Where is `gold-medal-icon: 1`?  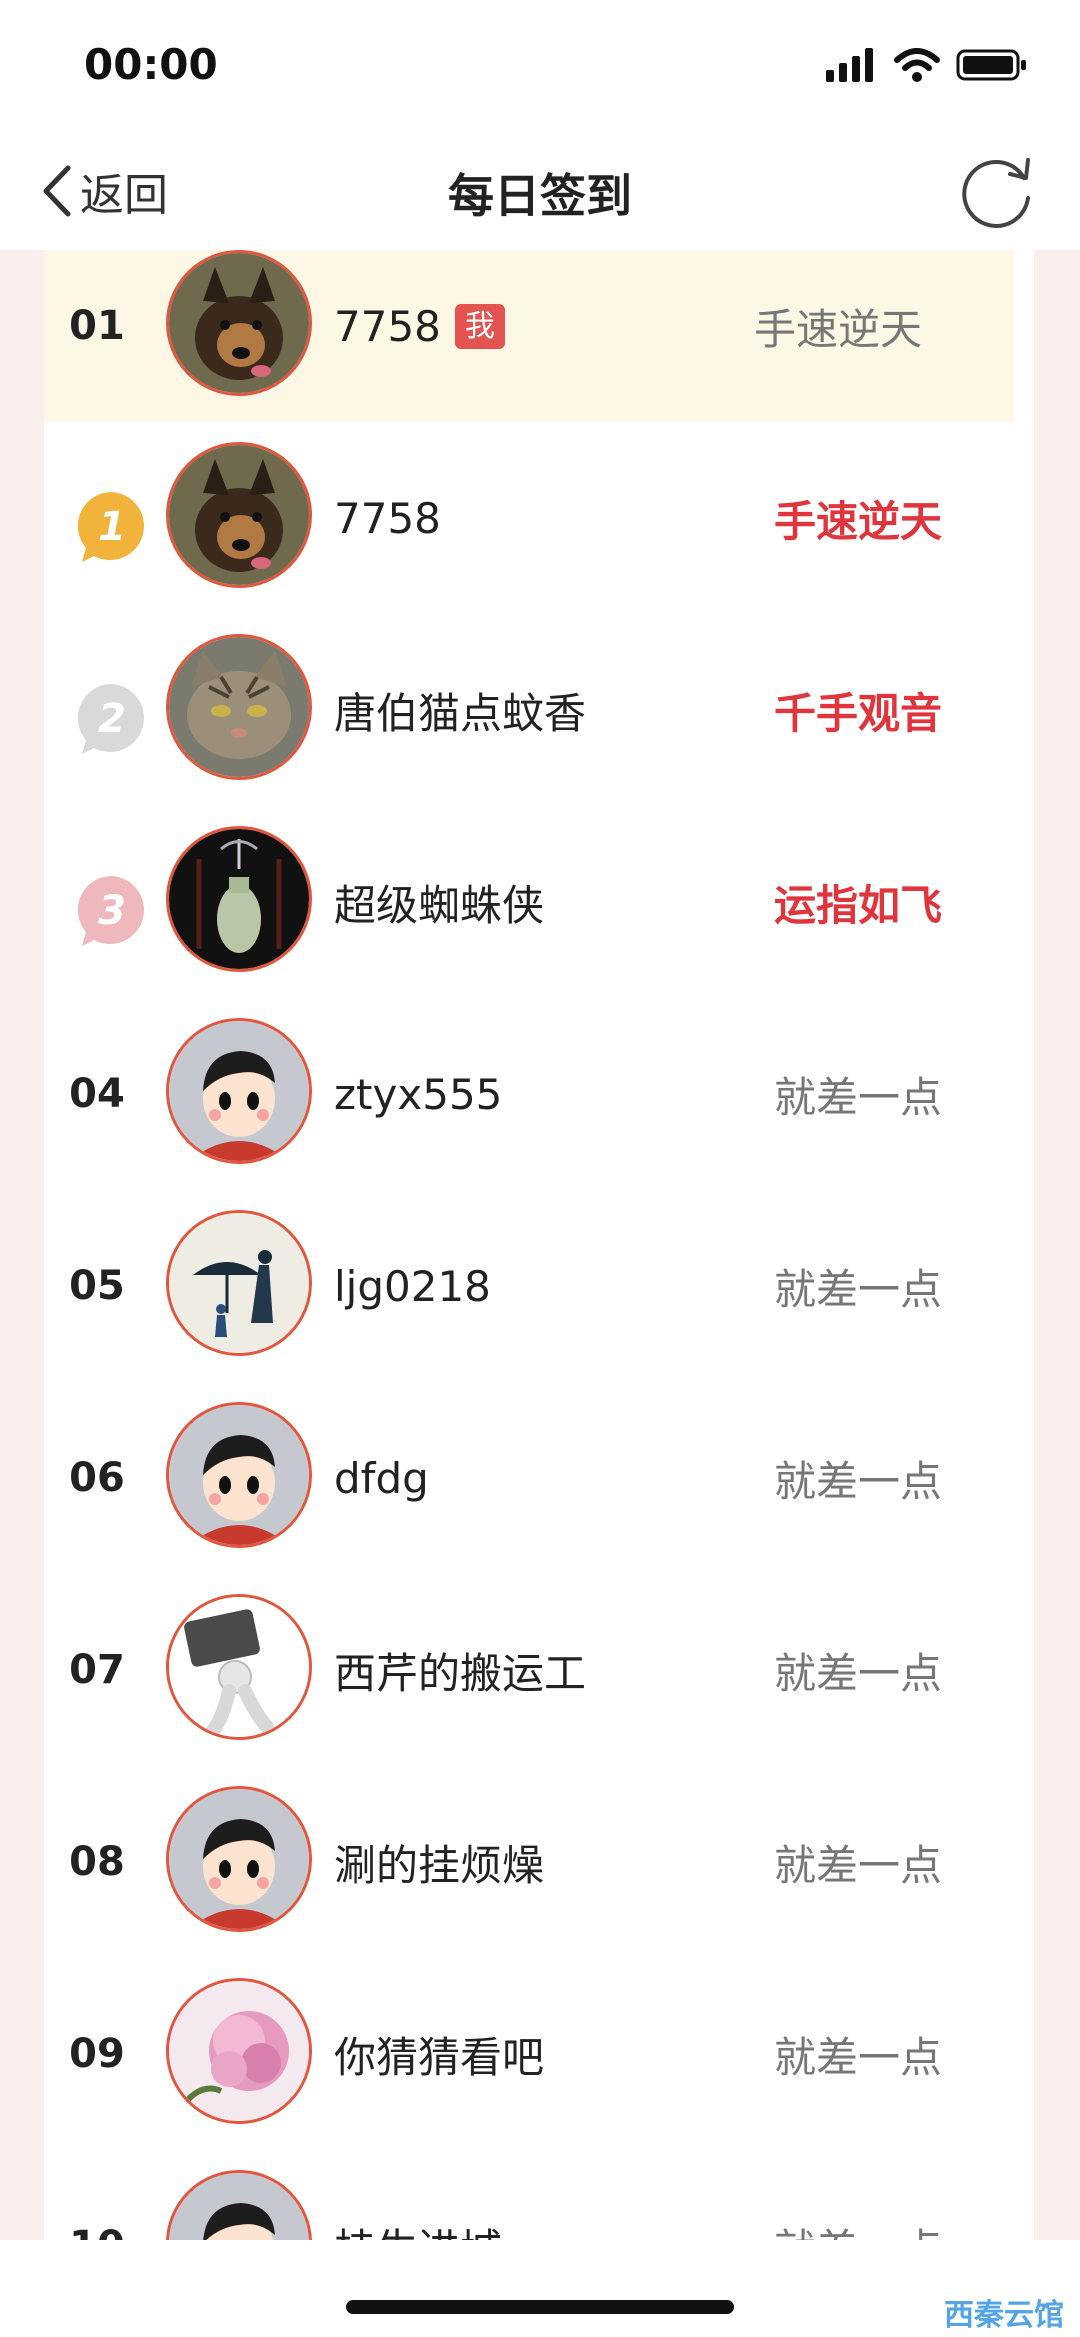
gold-medal-icon: 1 is located at coordinates (110, 527).